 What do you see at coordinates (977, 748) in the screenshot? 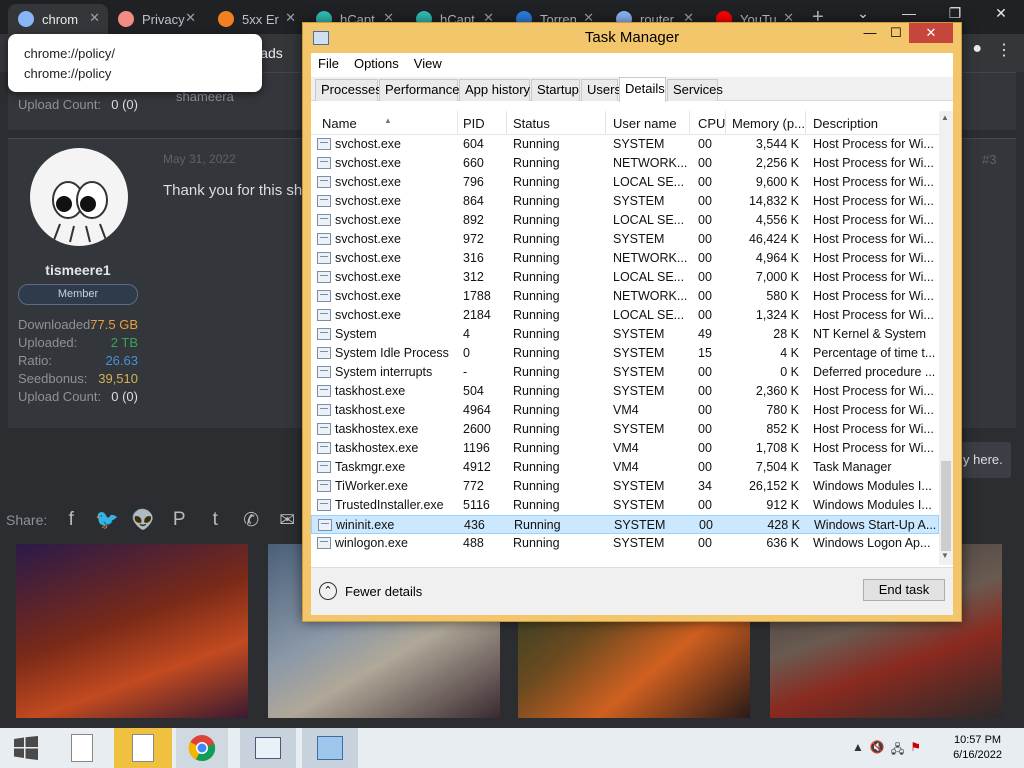
I see `taskbar-clock: 10:57 PM 6/16/2022` at bounding box center [977, 748].